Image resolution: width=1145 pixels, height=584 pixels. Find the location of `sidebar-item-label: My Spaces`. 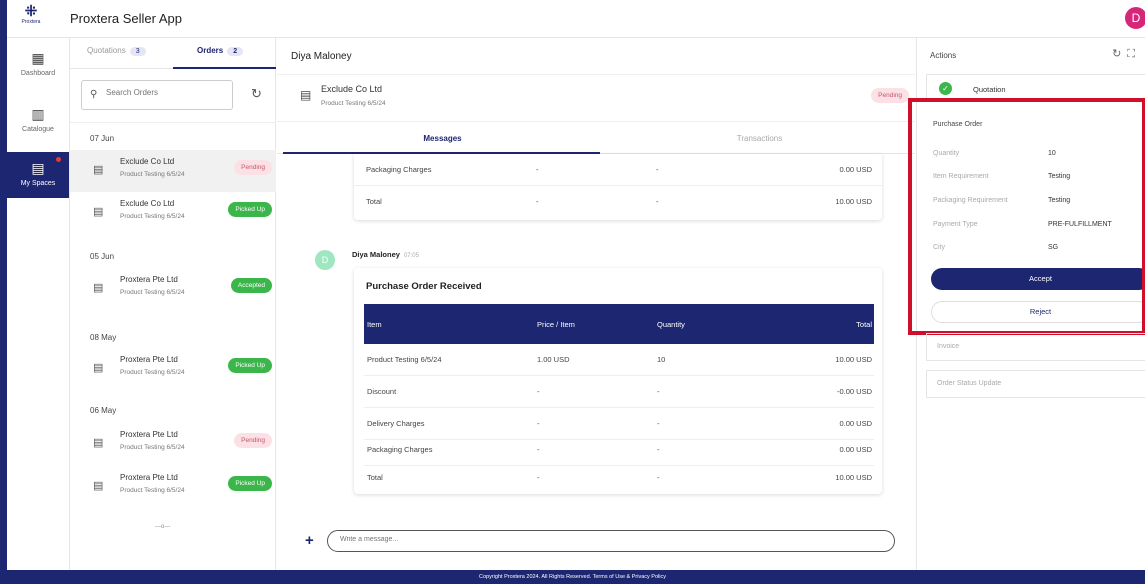

sidebar-item-label: My Spaces is located at coordinates (38, 183).